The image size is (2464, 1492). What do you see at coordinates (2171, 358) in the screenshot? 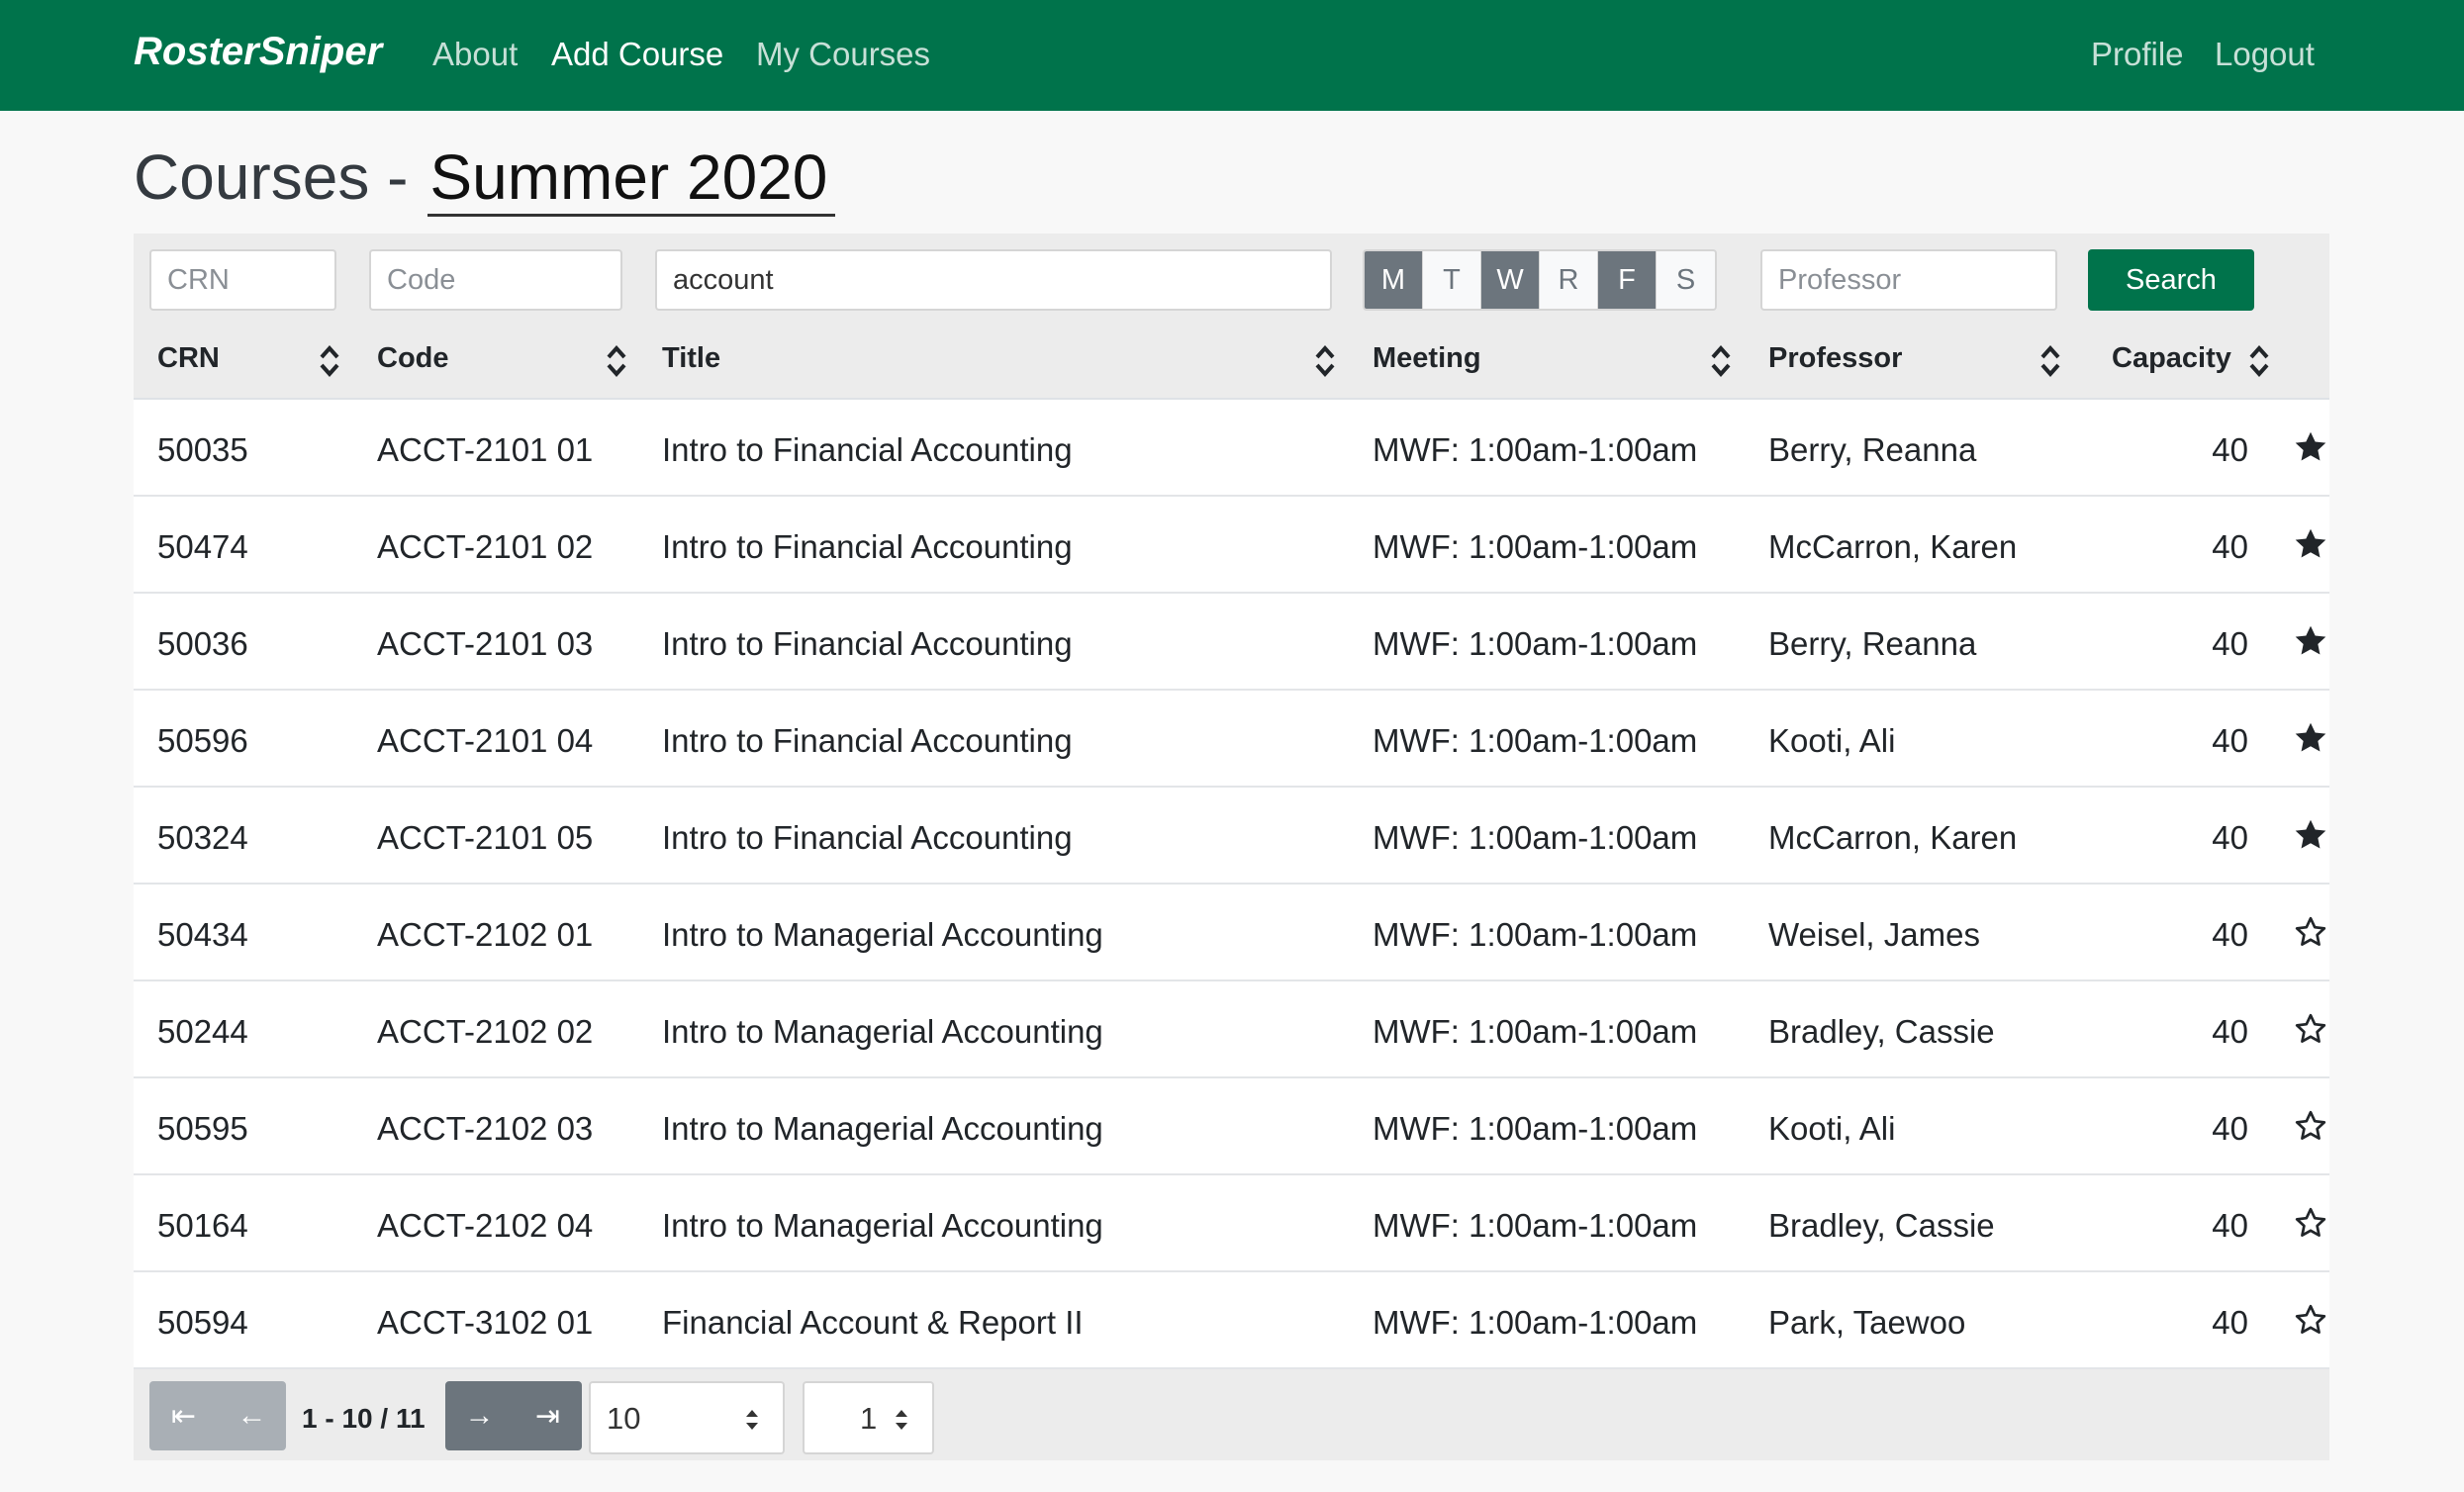
I see `column-header-capacity: Capacity` at bounding box center [2171, 358].